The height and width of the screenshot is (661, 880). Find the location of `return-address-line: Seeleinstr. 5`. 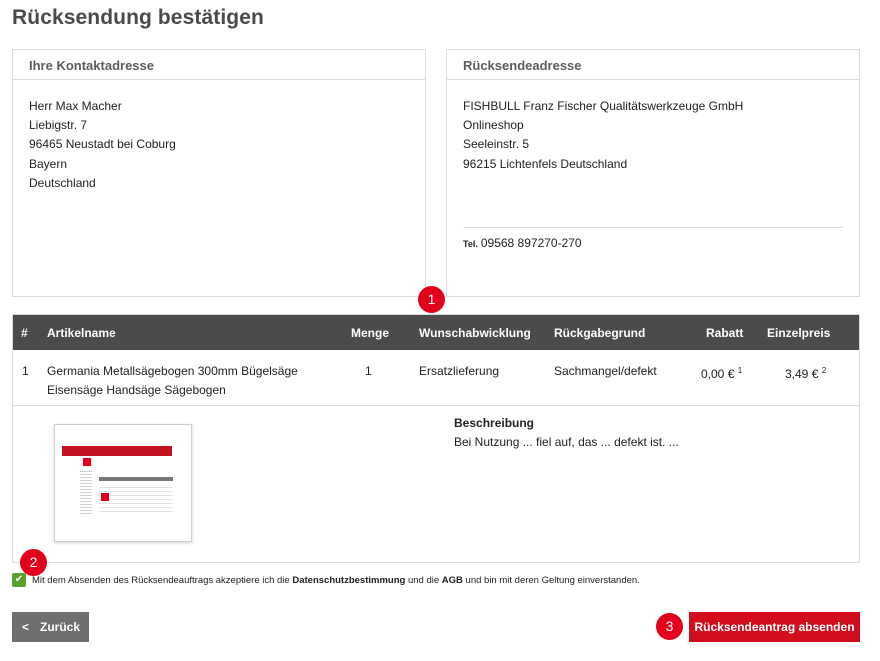

return-address-line: Seeleinstr. 5 is located at coordinates (496, 144).